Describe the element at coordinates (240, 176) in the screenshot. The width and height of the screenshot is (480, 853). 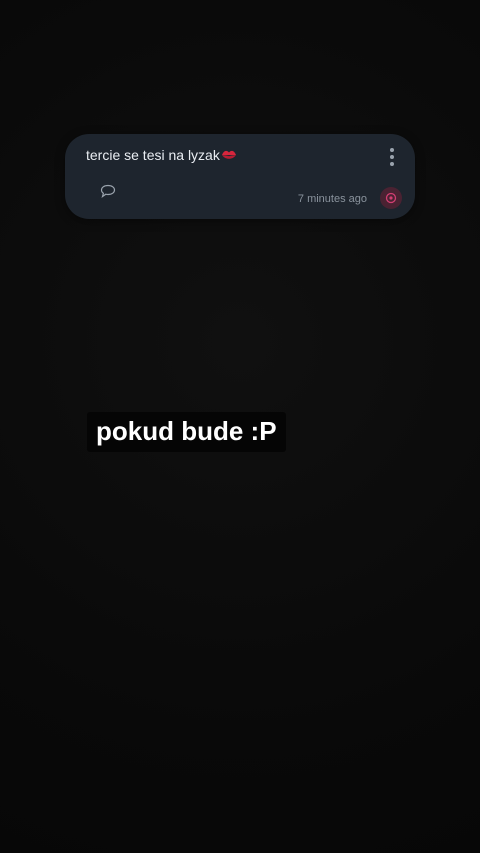
I see `note-card: tercie se tesi na lyzak 7 minutes ago` at that location.